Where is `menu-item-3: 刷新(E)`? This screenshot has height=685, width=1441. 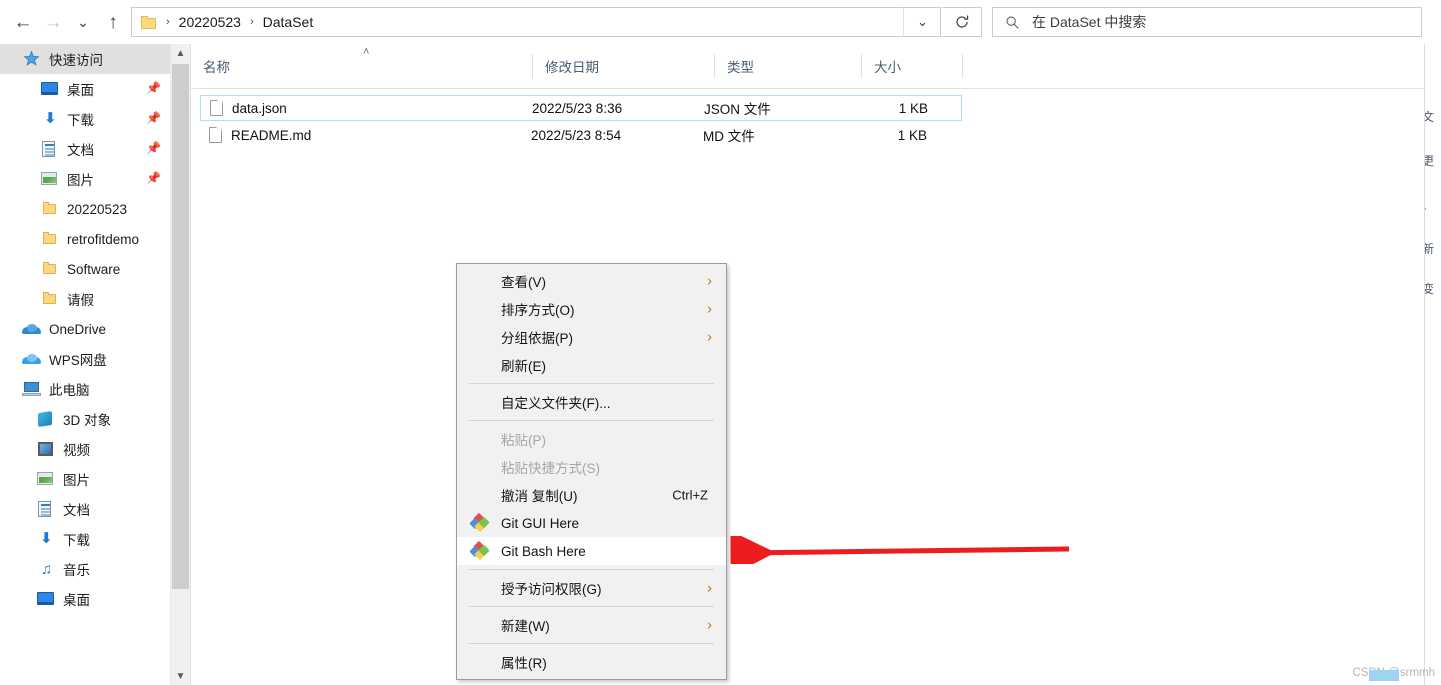
menu-item-3: 刷新(E) is located at coordinates (591, 365).